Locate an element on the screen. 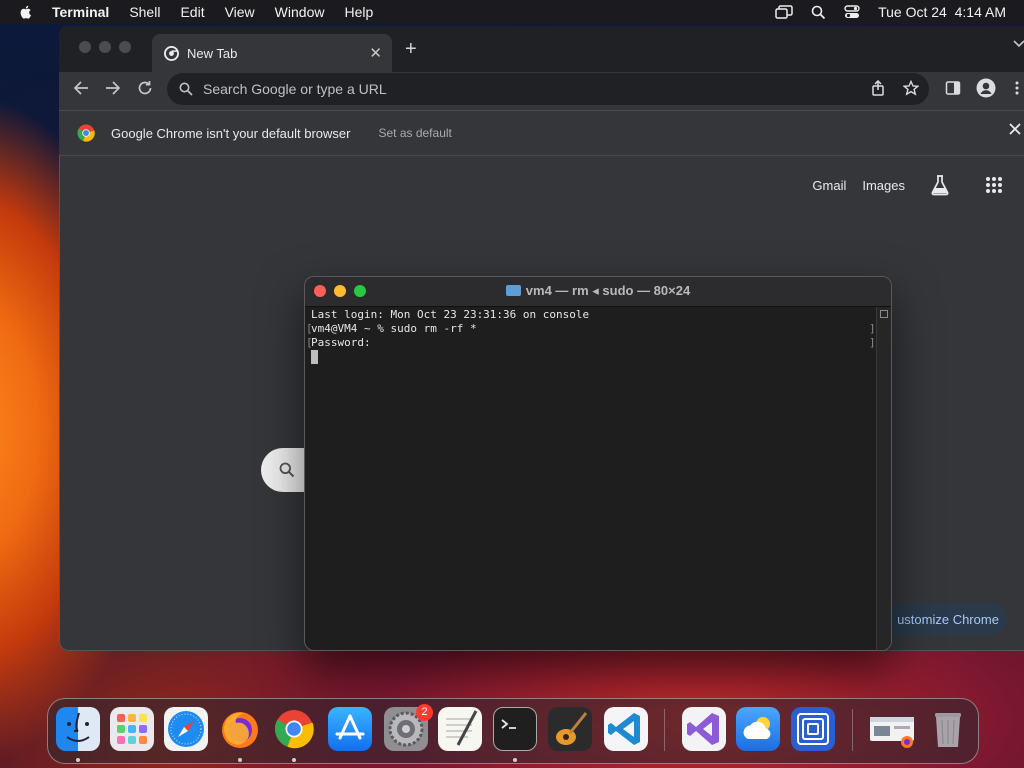  tab-new-tab: New Tab ✕ is located at coordinates (272, 53).